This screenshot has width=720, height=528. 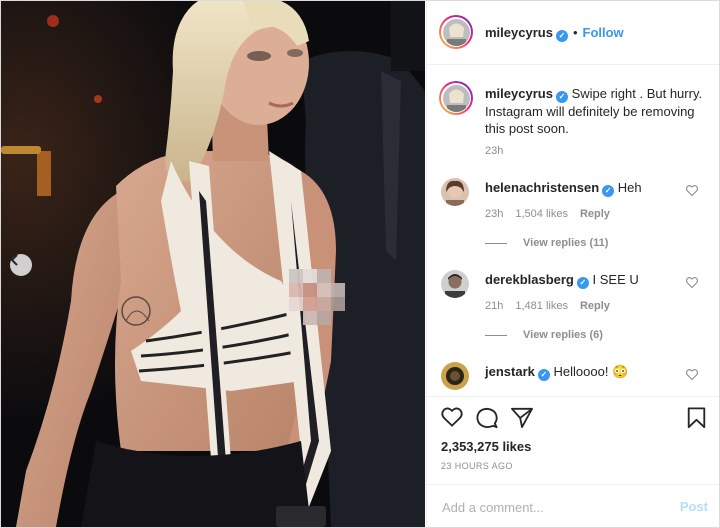 I want to click on post-actions: 2,353,275 likes 23 HOURS AGO, so click(x=573, y=440).